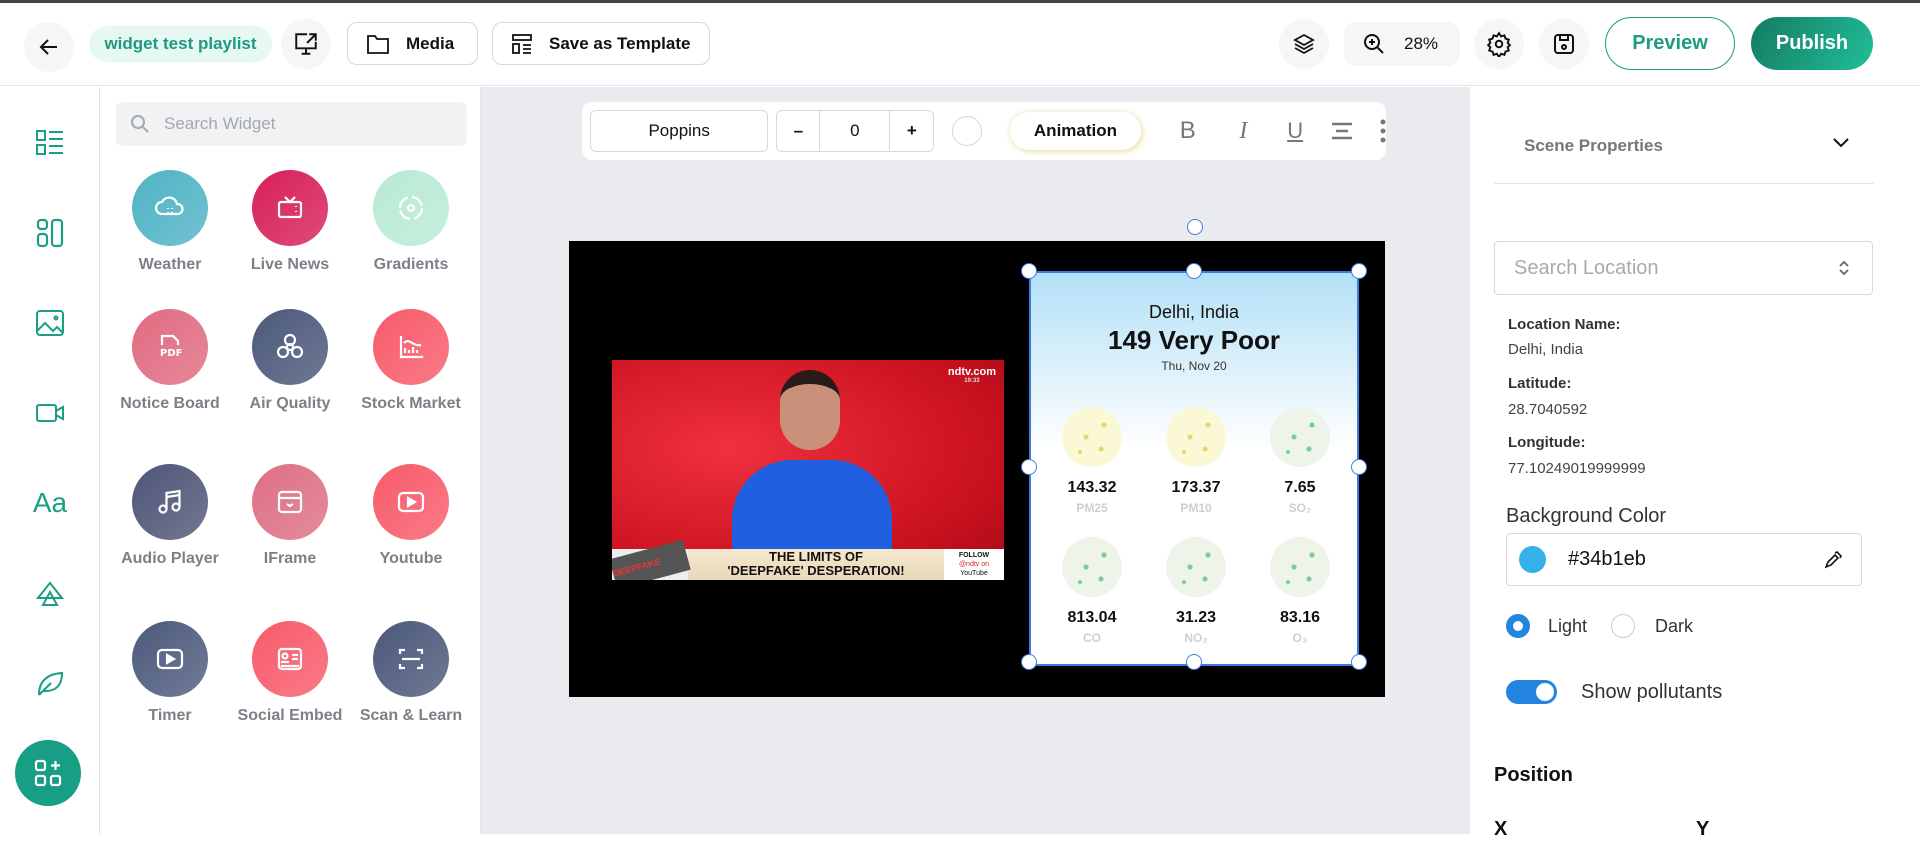 This screenshot has height=841, width=1920. Describe the element at coordinates (1652, 691) in the screenshot. I see `show-pollutants-label: Show pollutants` at that location.